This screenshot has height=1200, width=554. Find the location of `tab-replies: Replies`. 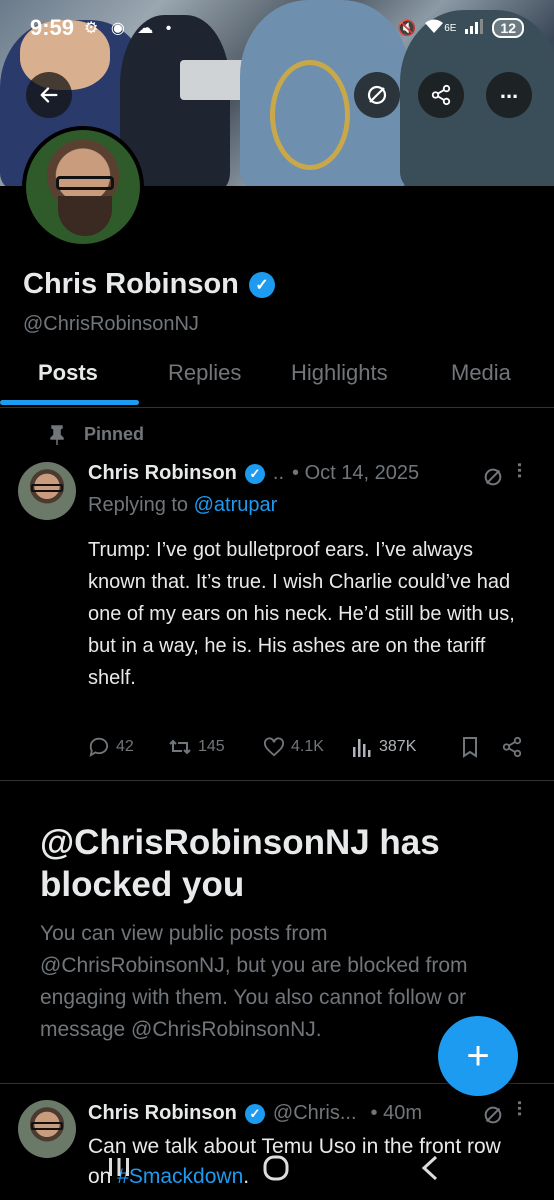

tab-replies: Replies is located at coordinates (204, 373).